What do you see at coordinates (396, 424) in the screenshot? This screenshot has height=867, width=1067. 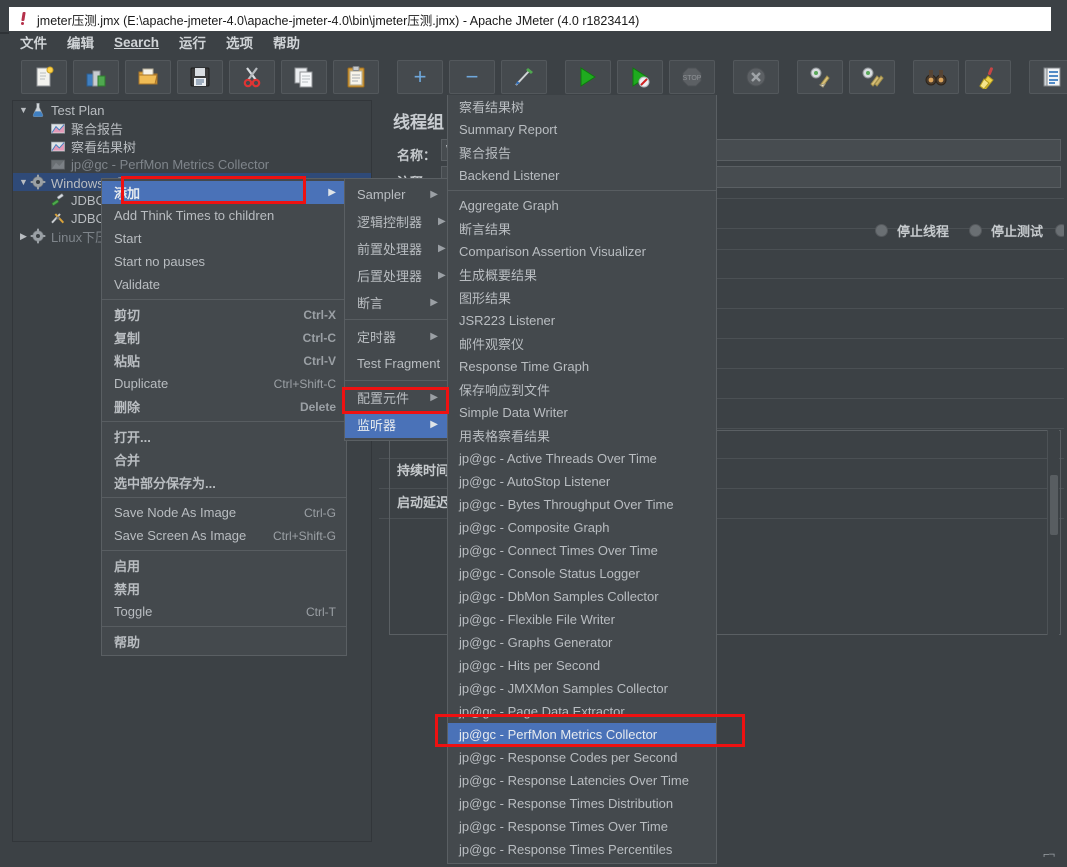 I see `add-submenu-item-10: 监听器 ▶` at bounding box center [396, 424].